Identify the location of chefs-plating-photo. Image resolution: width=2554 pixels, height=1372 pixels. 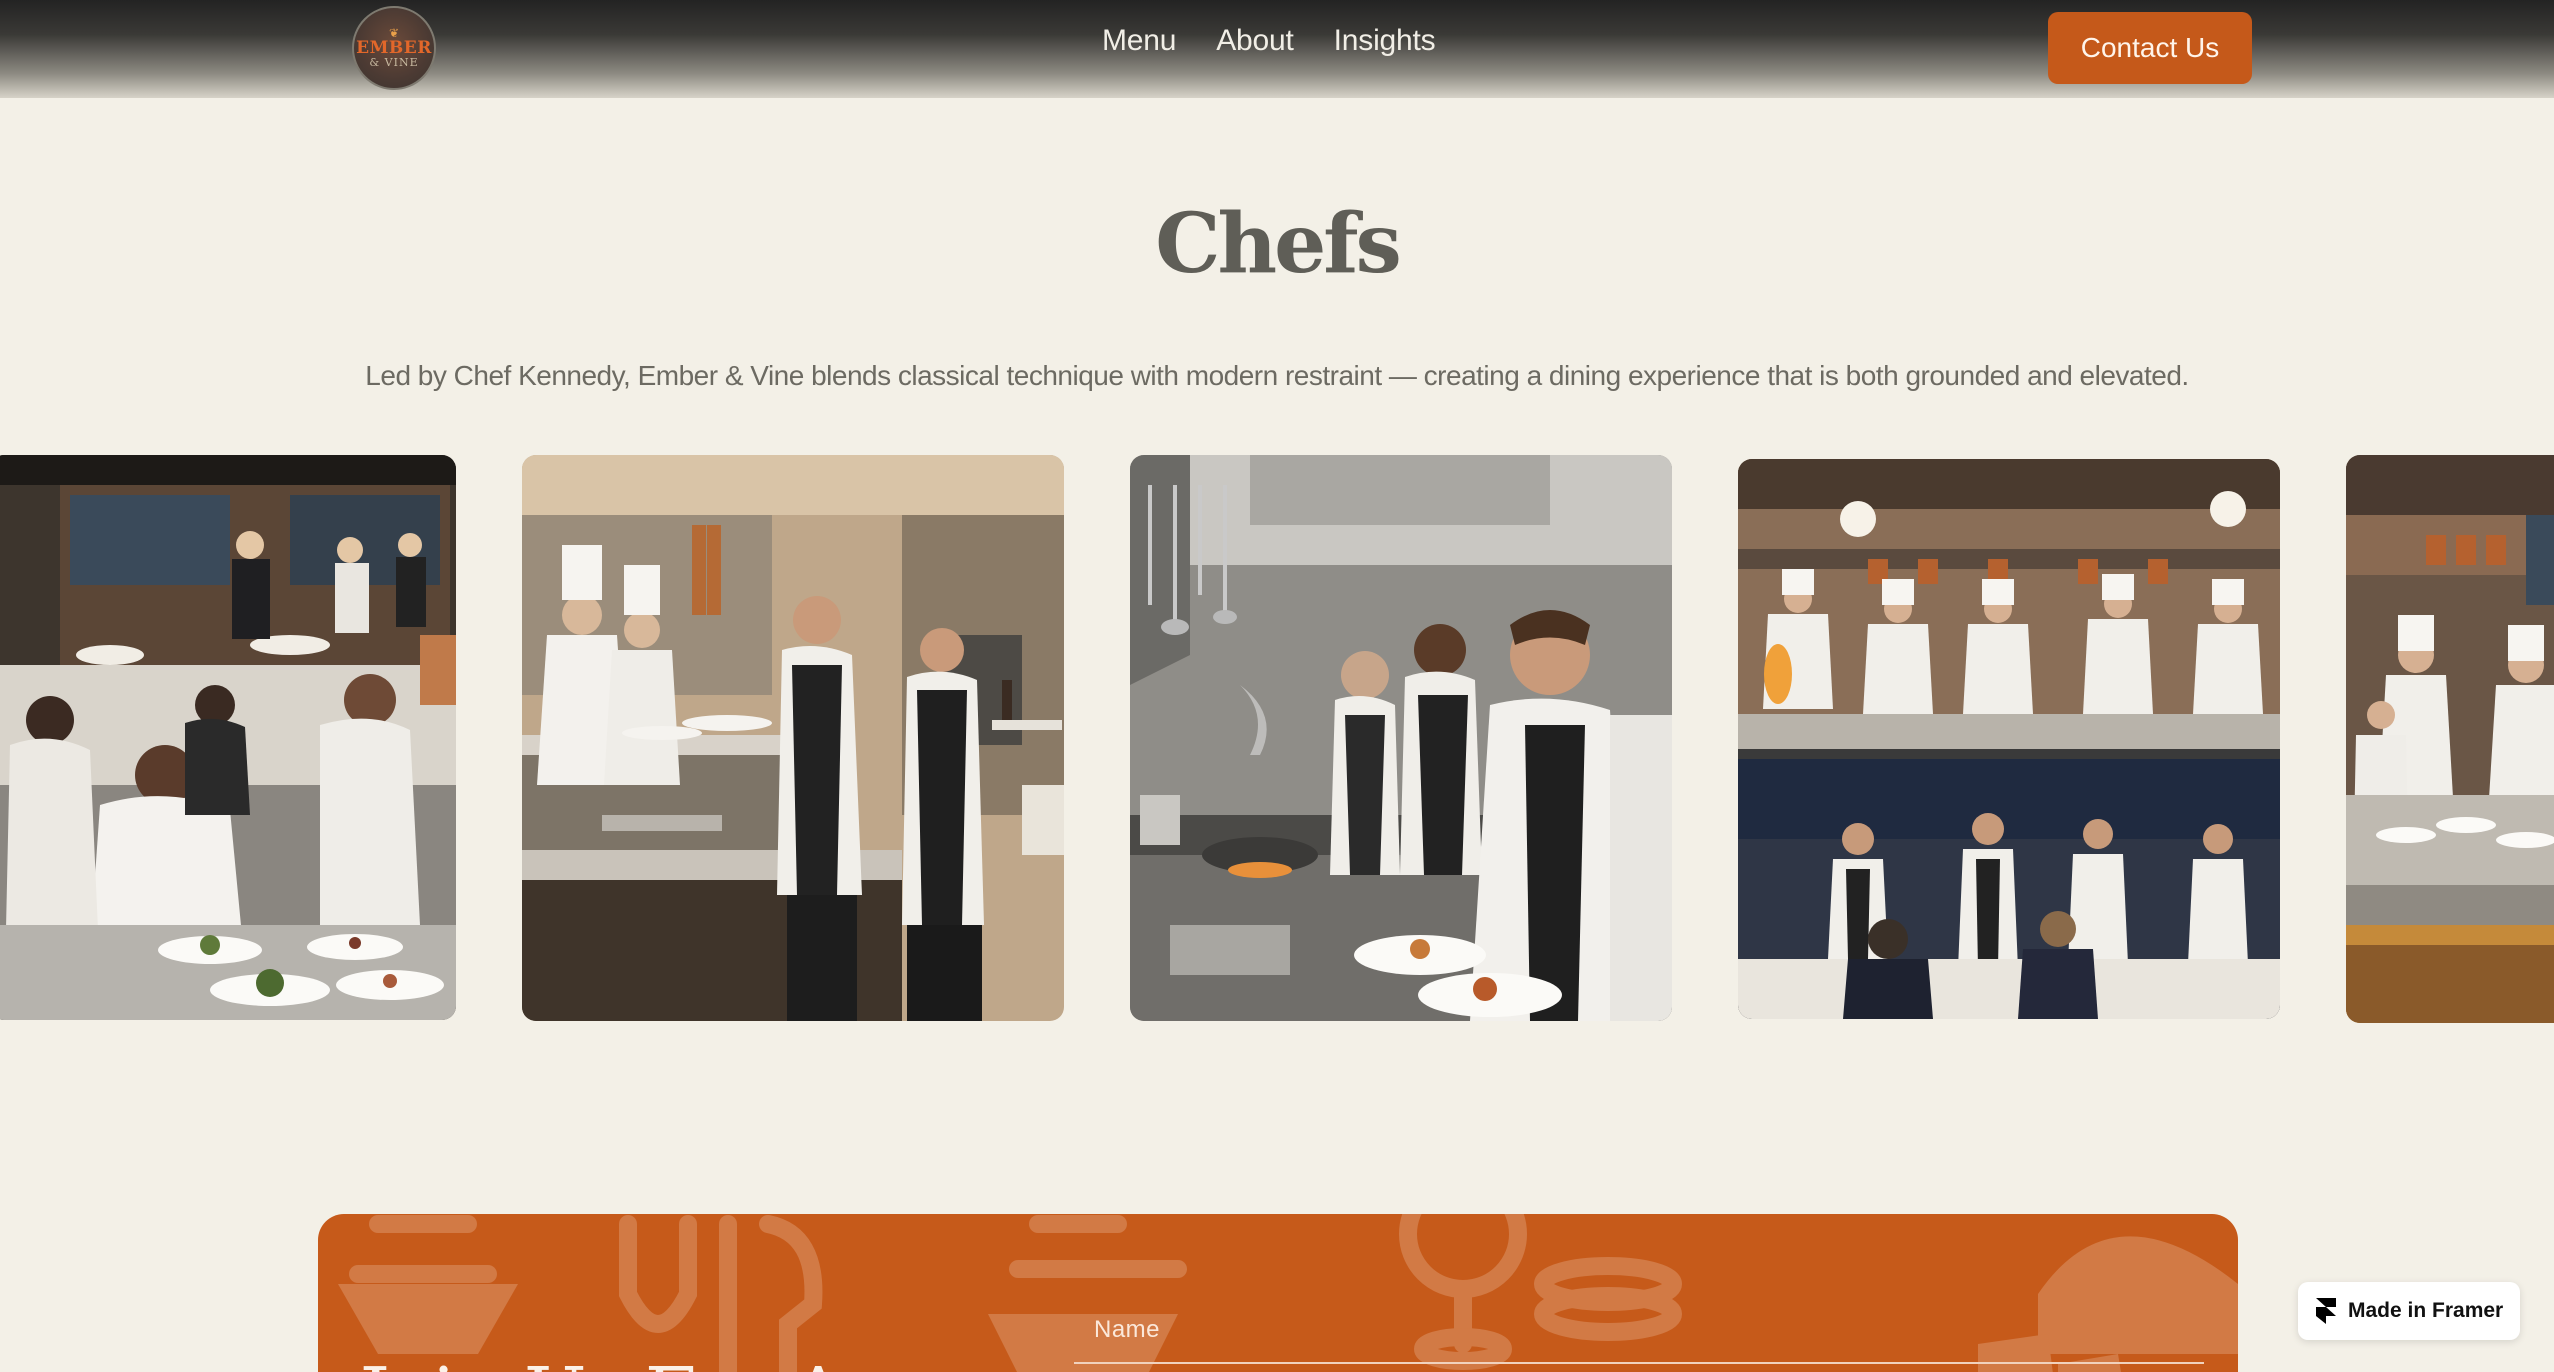
(228, 737).